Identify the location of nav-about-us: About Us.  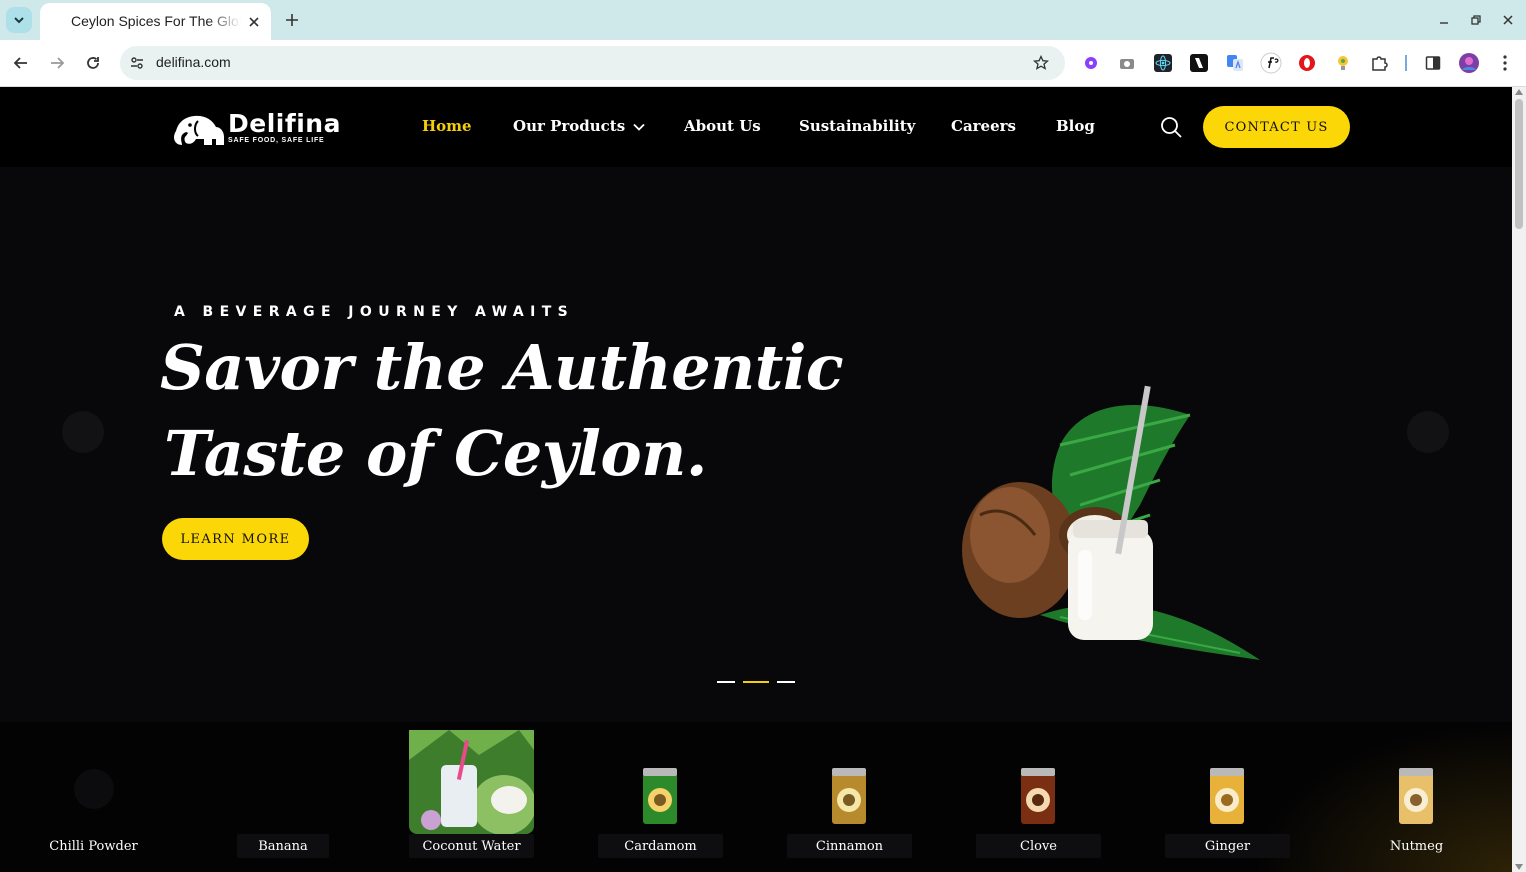
(722, 126).